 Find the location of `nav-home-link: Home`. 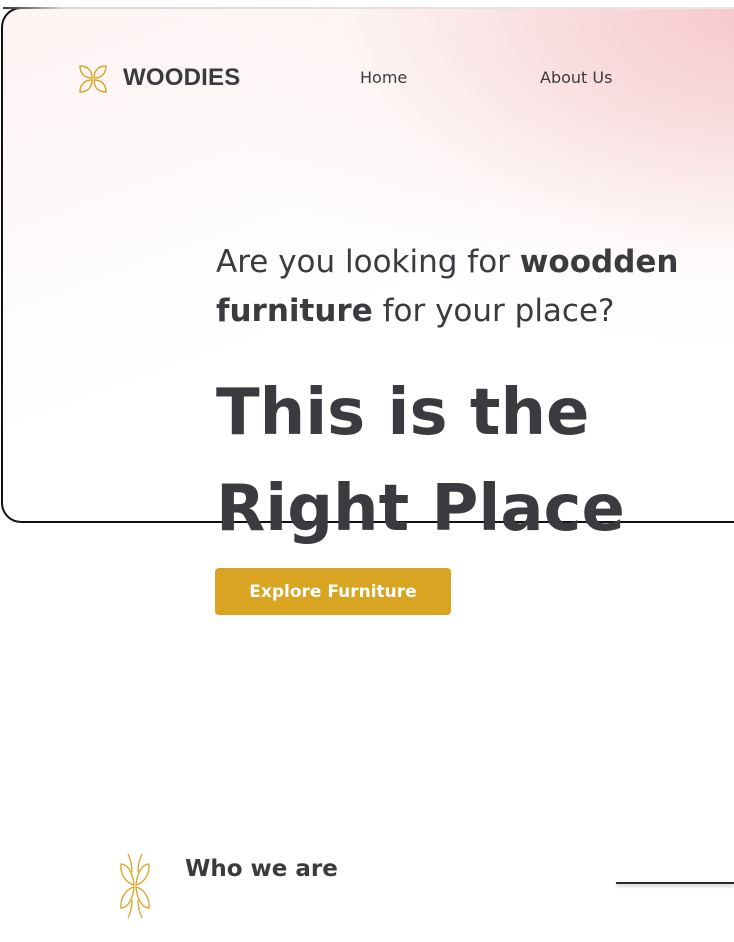

nav-home-link: Home is located at coordinates (383, 77).